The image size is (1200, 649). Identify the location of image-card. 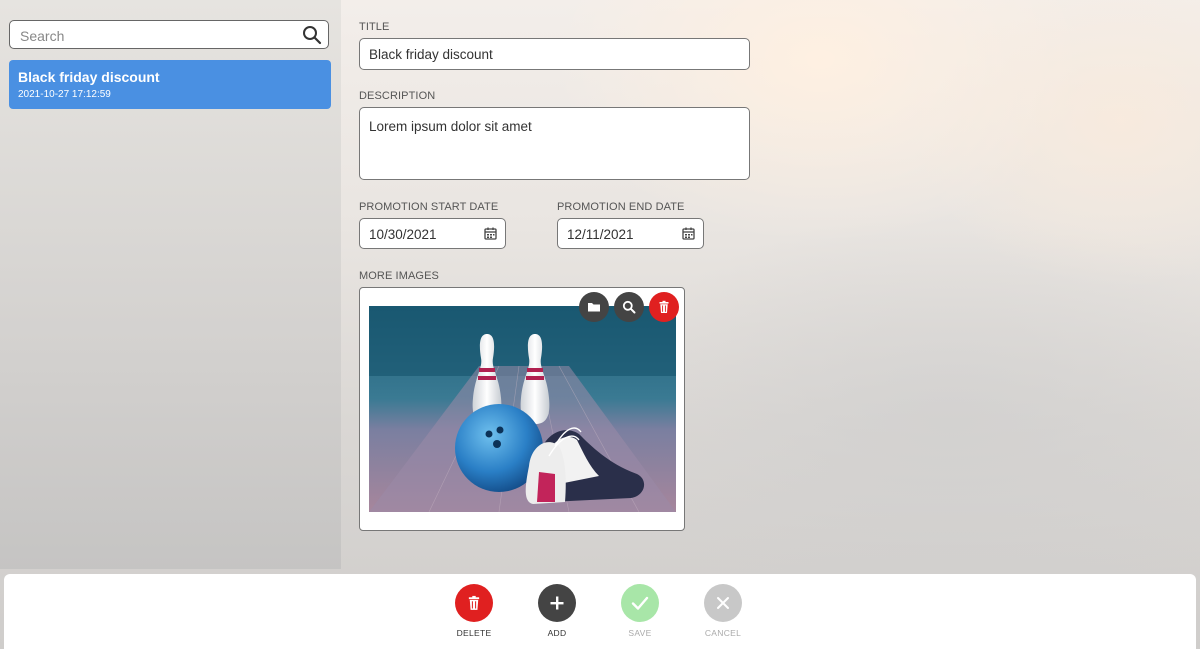
(522, 409).